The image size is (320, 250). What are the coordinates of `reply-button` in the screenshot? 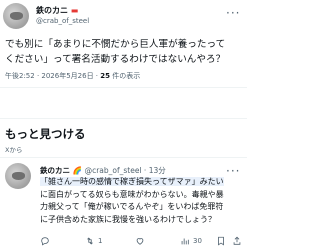 It's located at (46, 241).